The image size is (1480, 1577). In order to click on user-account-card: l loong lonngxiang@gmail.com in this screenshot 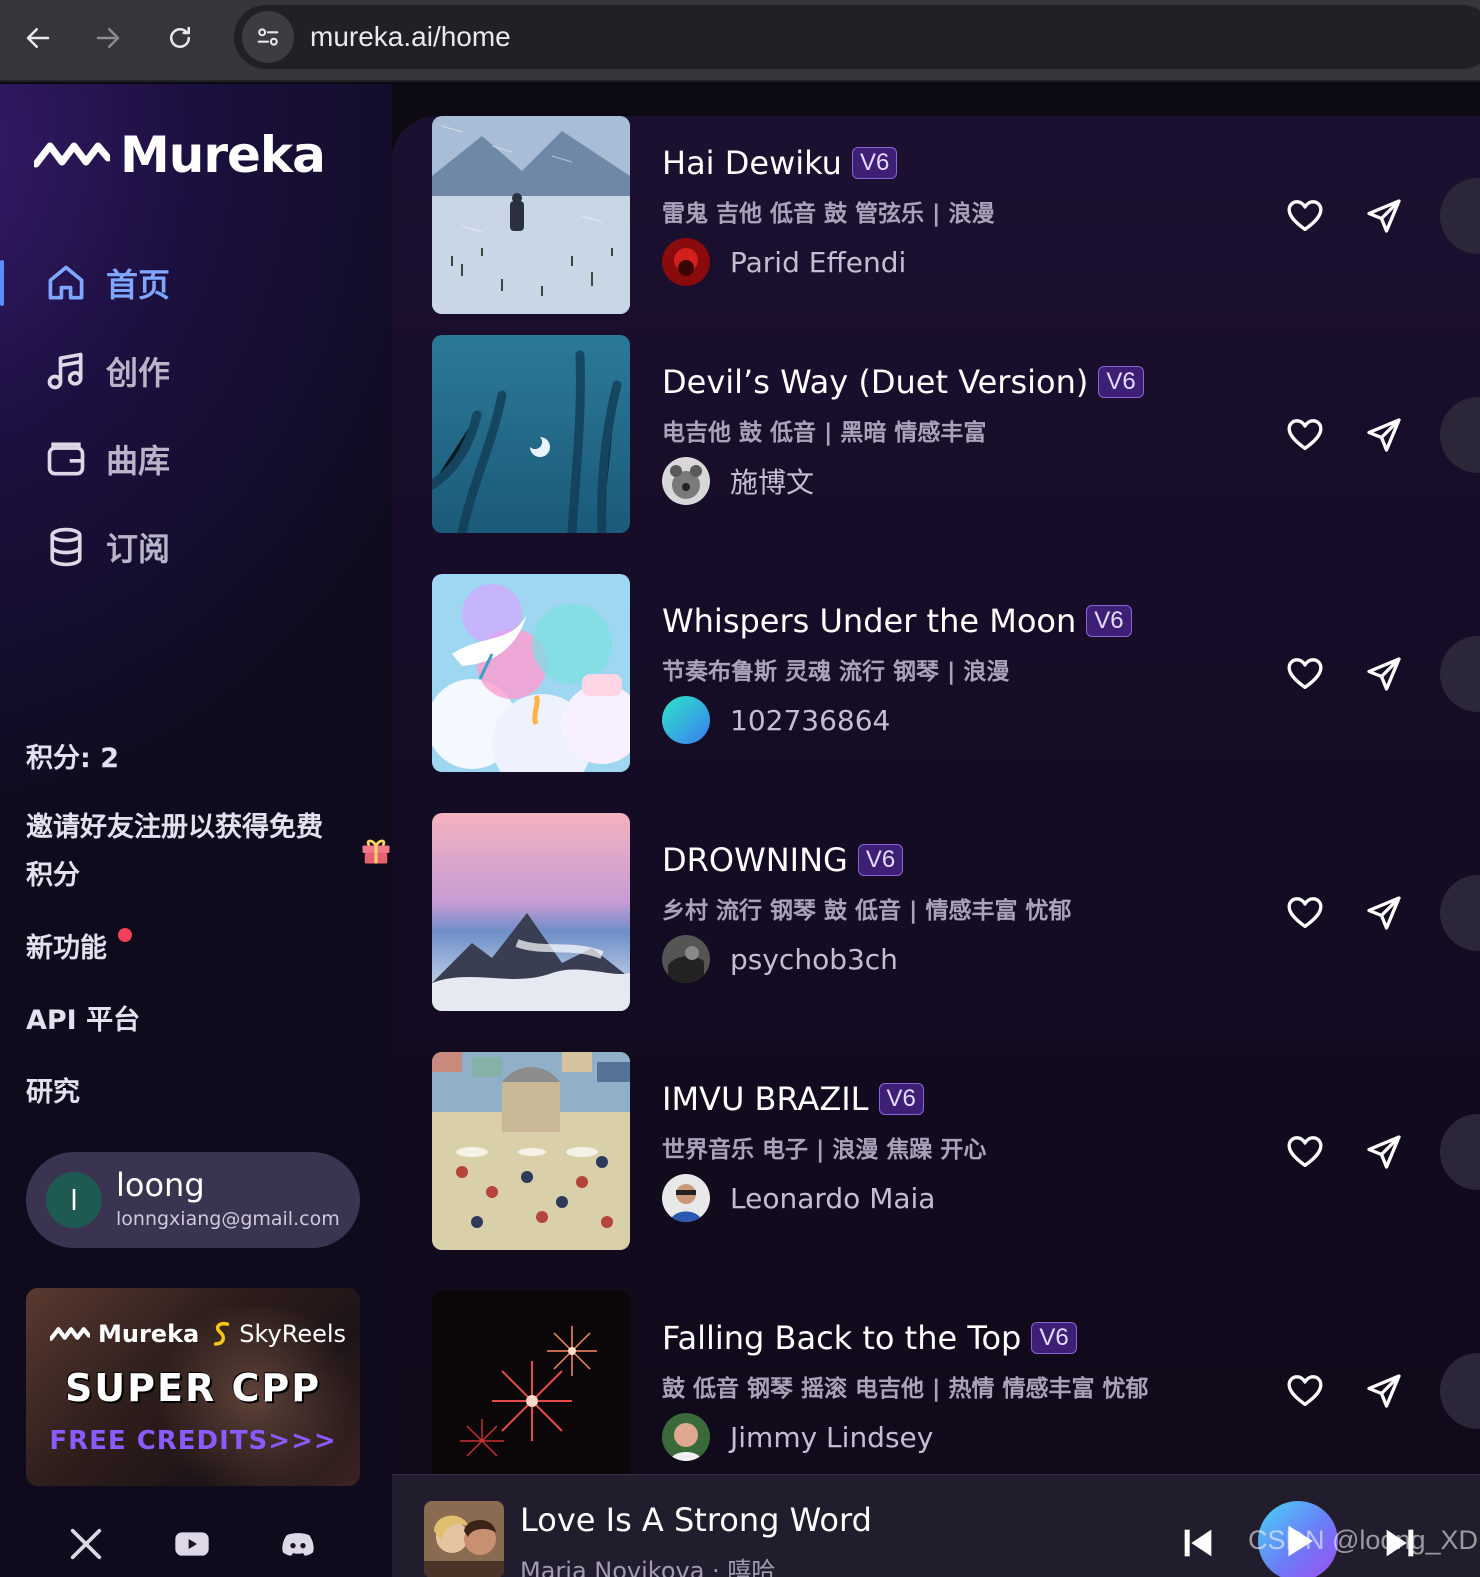, I will do `click(193, 1200)`.